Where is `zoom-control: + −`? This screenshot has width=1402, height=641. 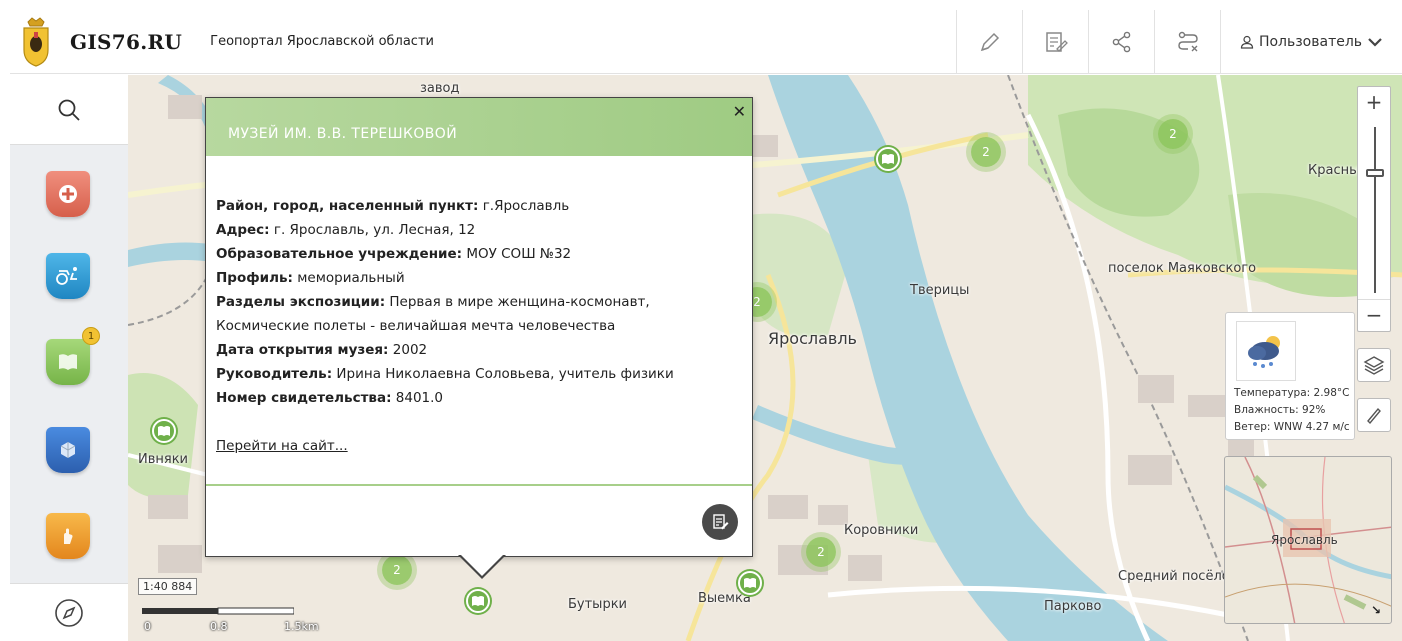 zoom-control: + − is located at coordinates (1374, 209).